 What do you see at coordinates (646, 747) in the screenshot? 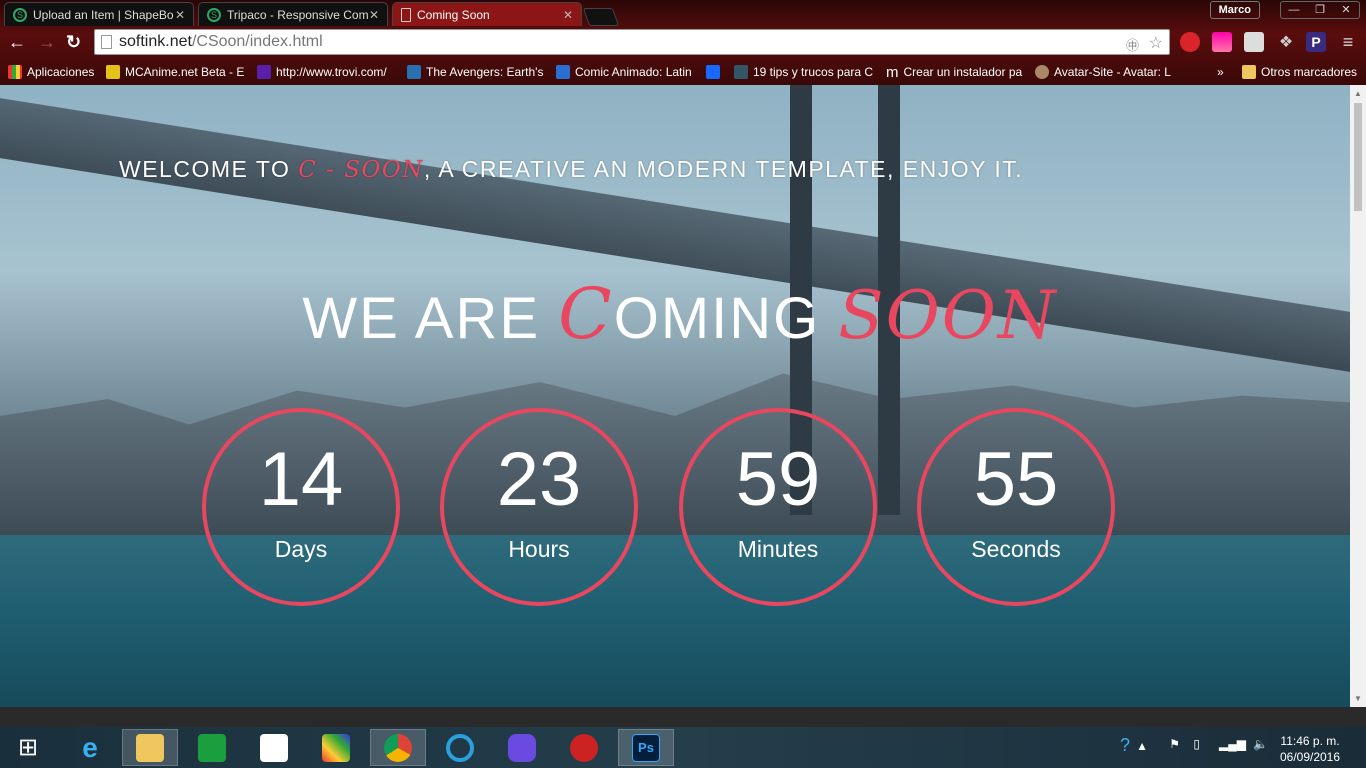
I see `photoshop-icon: Ps` at bounding box center [646, 747].